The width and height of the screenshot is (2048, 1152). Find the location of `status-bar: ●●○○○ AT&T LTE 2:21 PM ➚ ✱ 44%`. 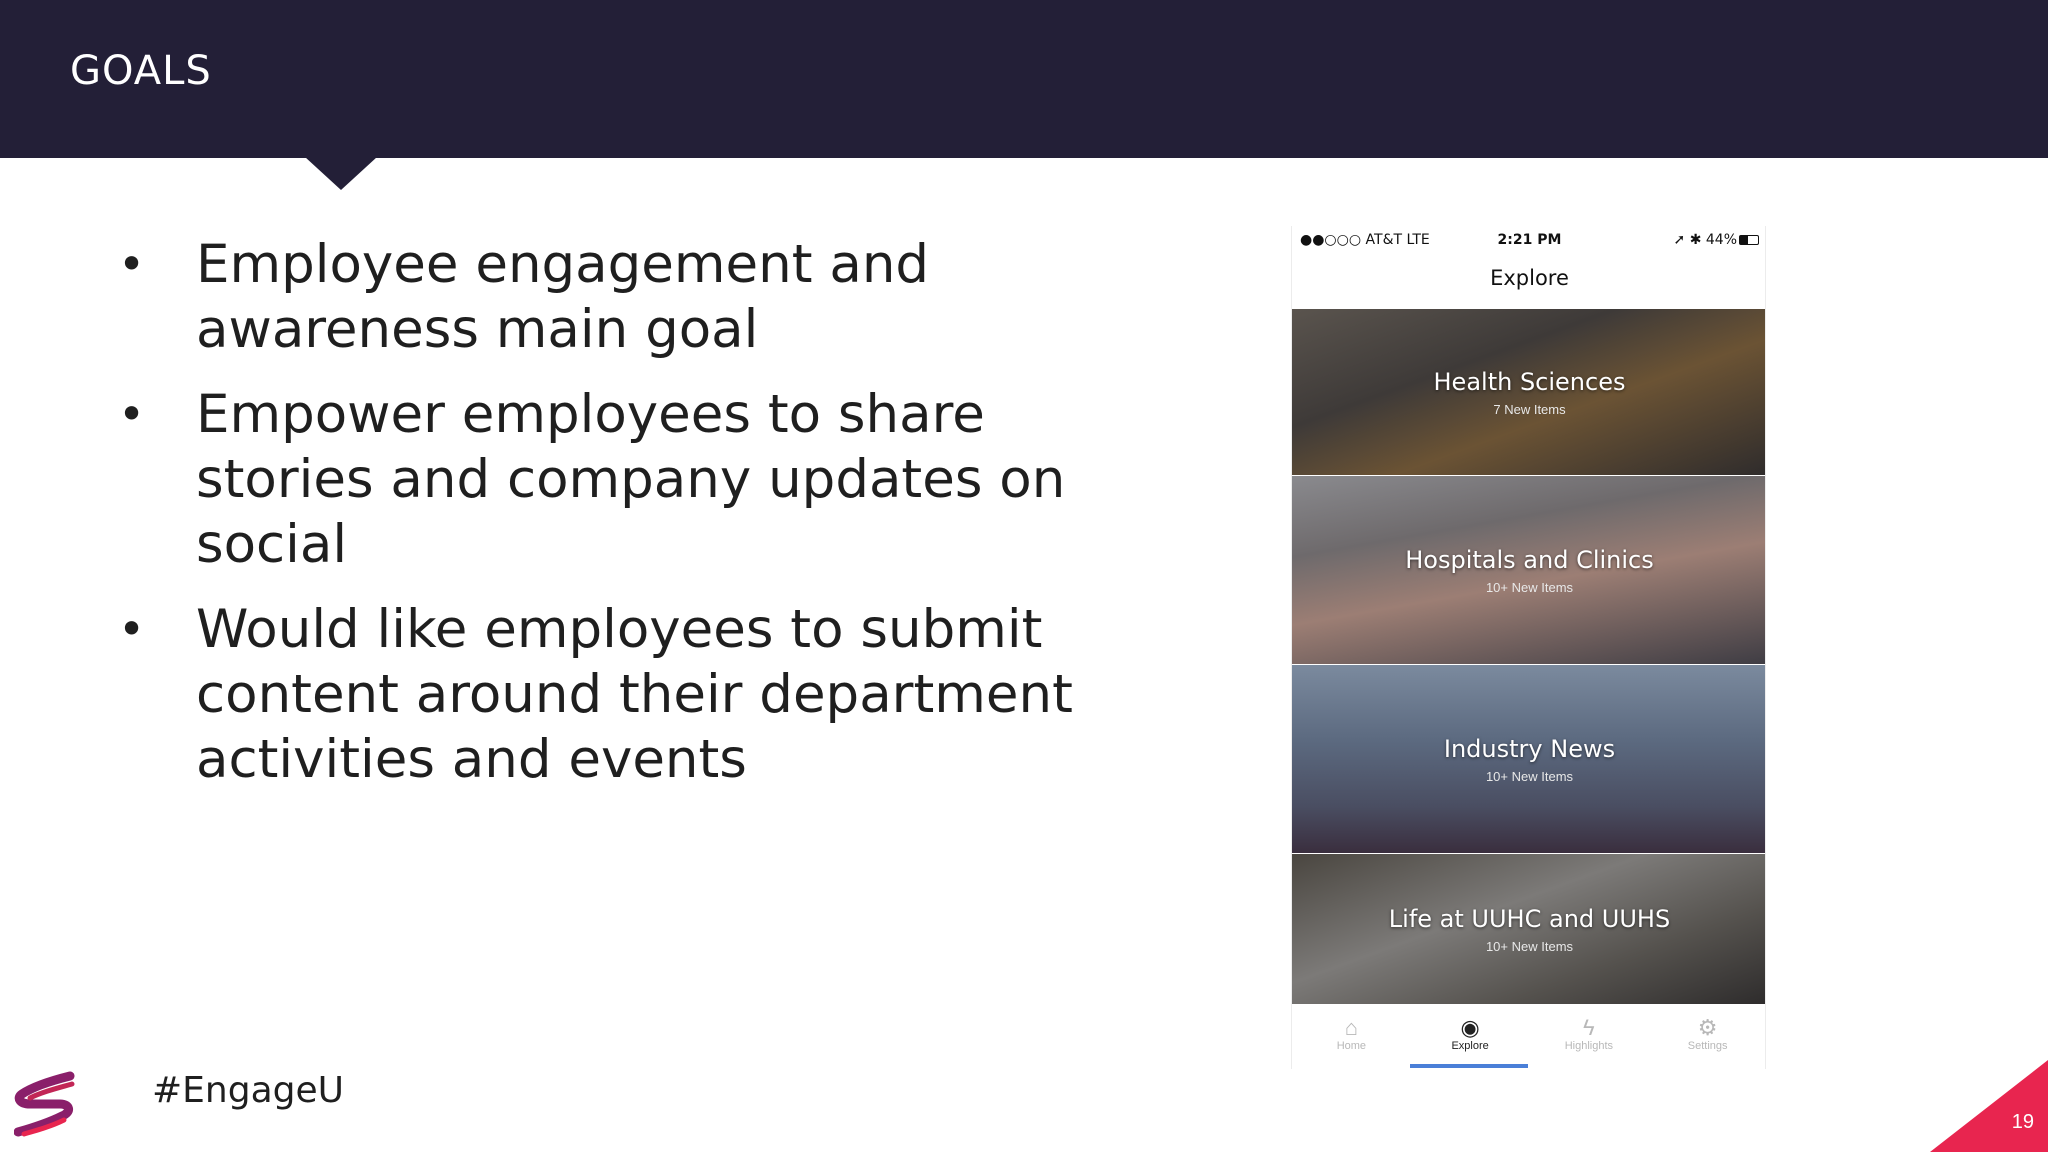

status-bar: ●●○○○ AT&T LTE 2:21 PM ➚ ✱ 44% is located at coordinates (1528, 240).